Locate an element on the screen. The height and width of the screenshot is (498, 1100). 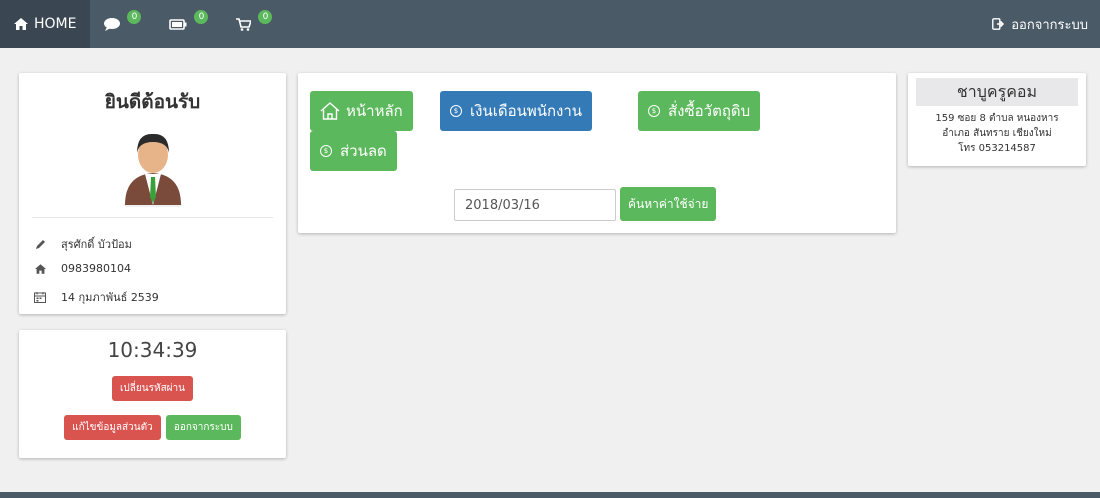
nav-messages: 0 is located at coordinates (122, 24).